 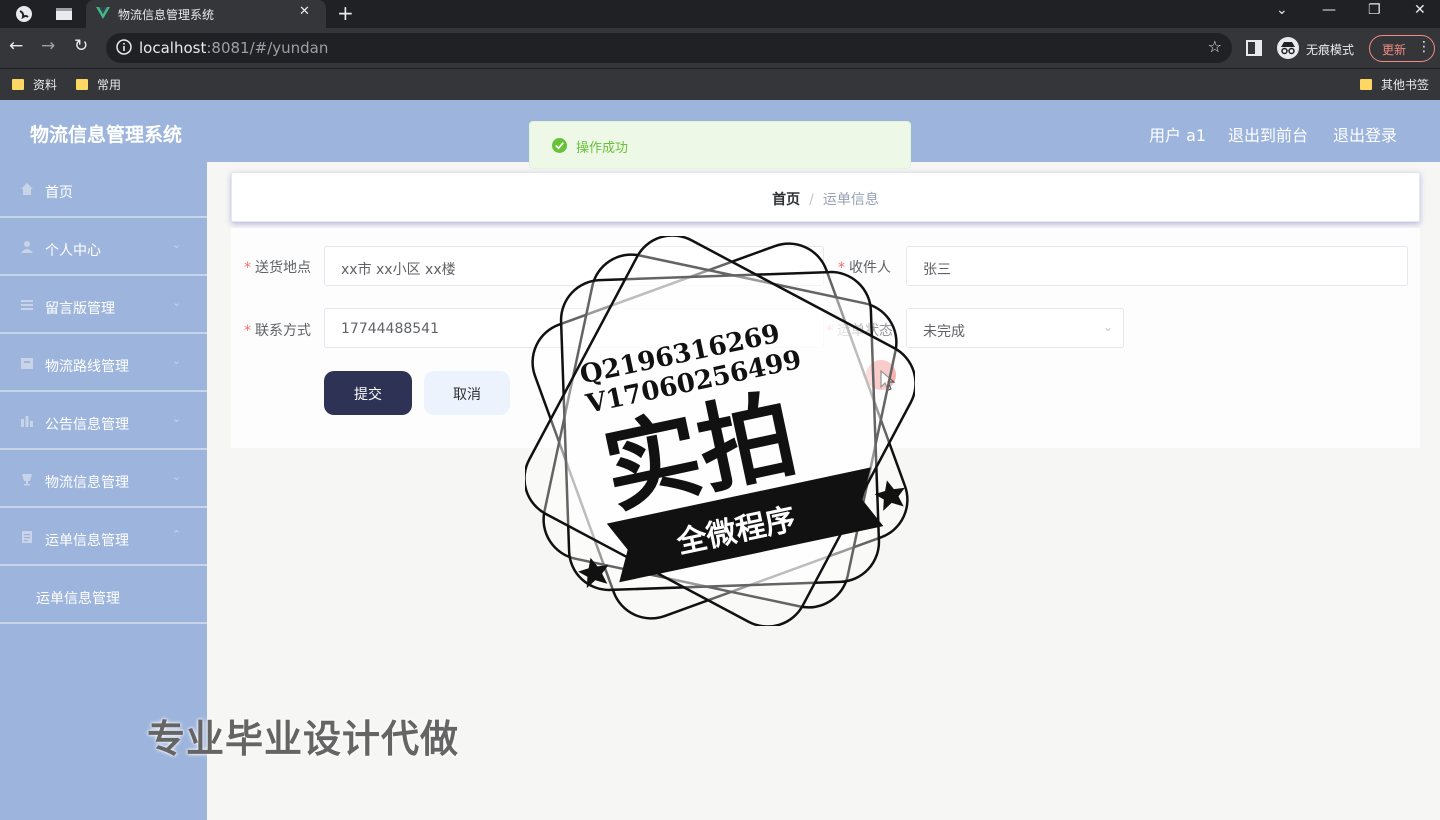 I want to click on sidebar-item-waybills: 运单信息管理 ⌃, so click(x=103, y=538).